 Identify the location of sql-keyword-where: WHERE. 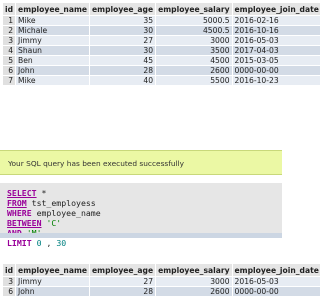
(19, 213).